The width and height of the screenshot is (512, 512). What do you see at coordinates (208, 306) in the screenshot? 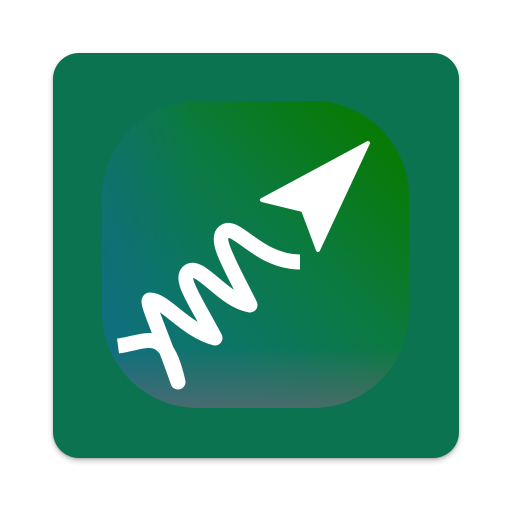
I see `spring-coil` at bounding box center [208, 306].